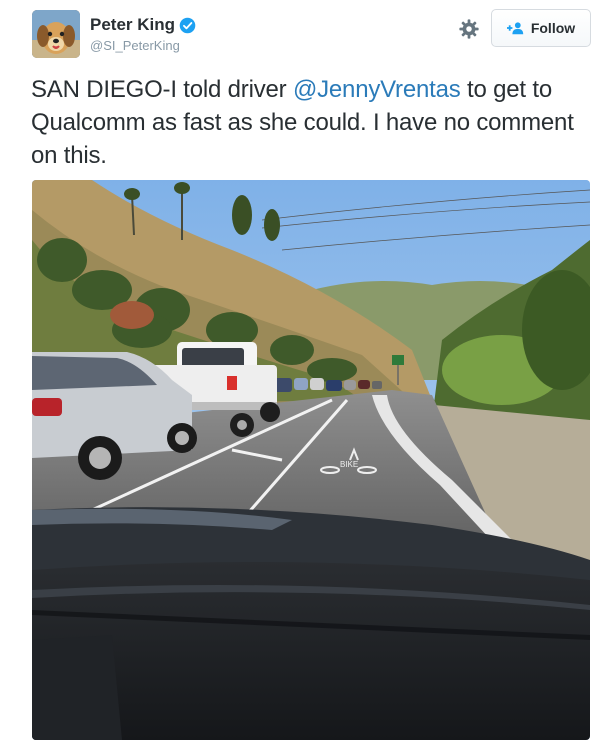 Image resolution: width=608 pixels, height=746 pixels. Describe the element at coordinates (515, 28) in the screenshot. I see `add-user-icon` at that location.